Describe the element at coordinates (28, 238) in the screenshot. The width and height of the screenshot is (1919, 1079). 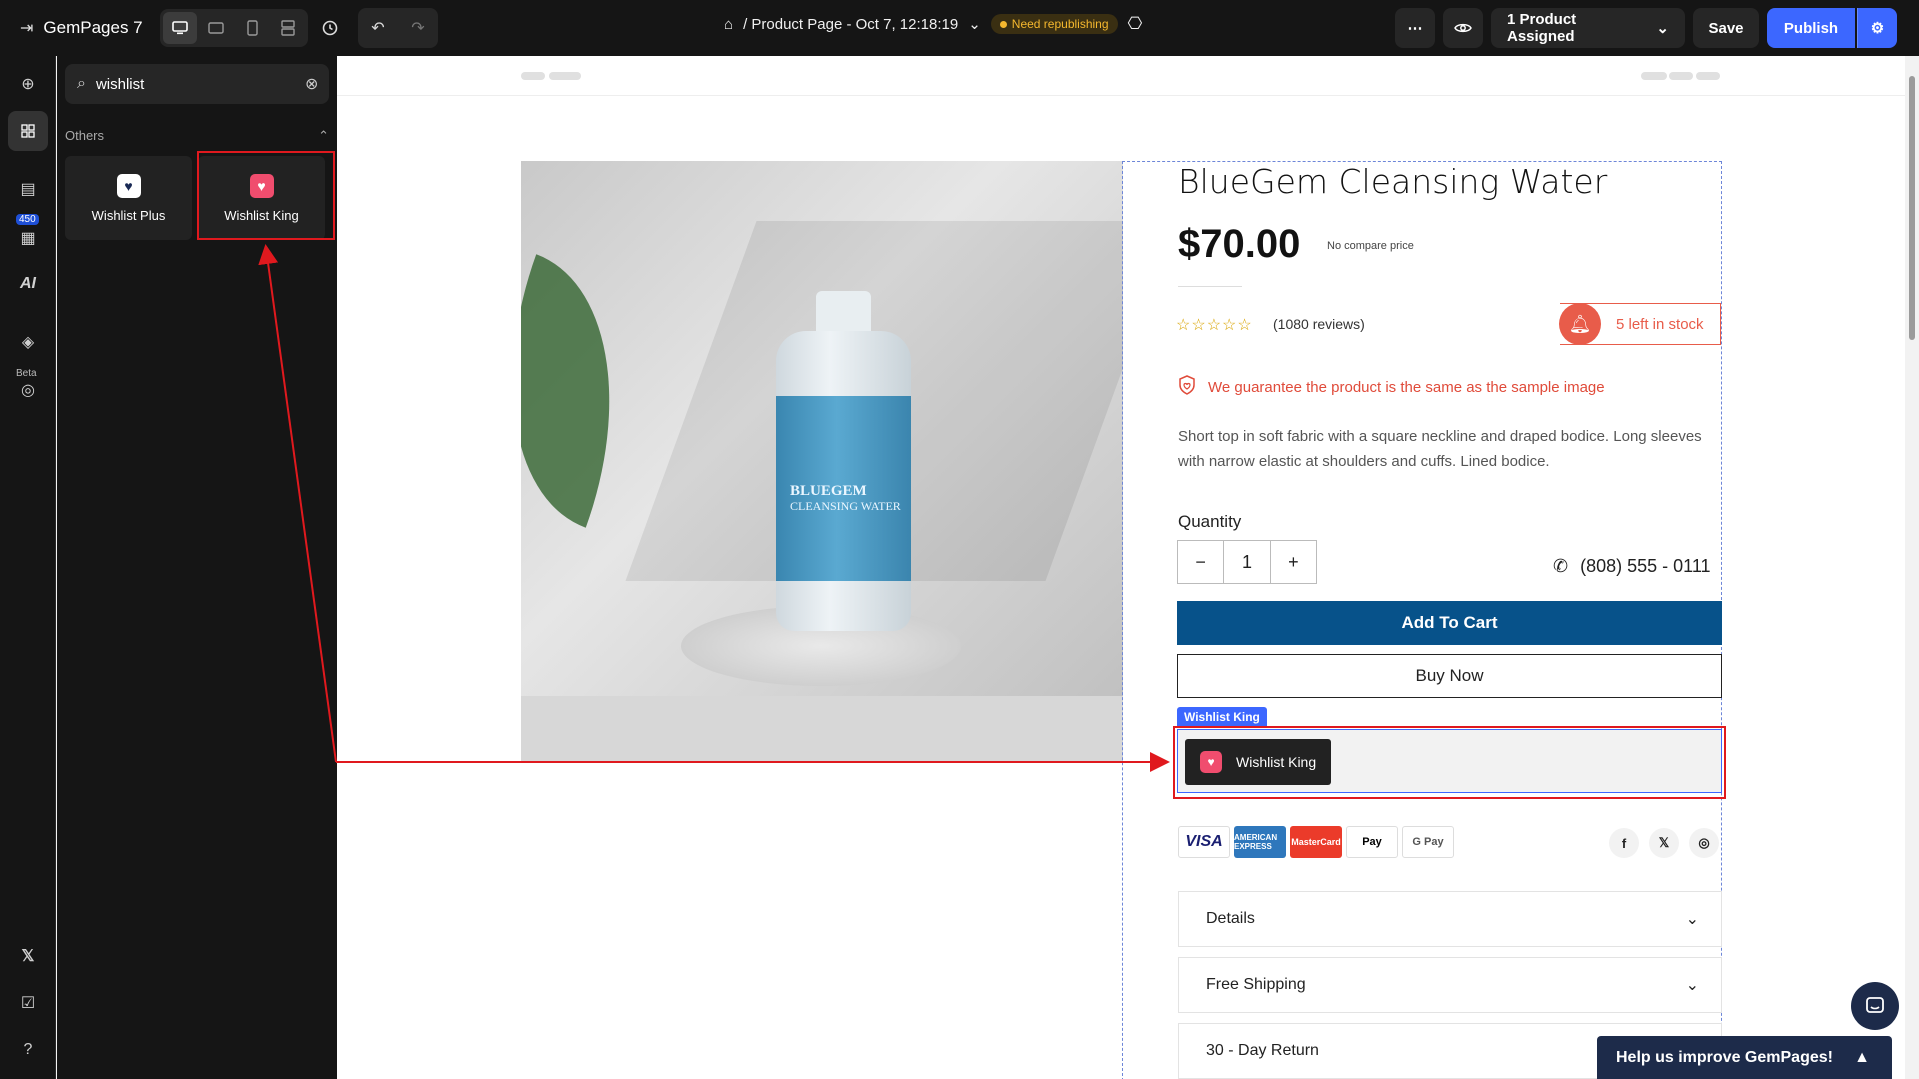
I see `library-icon: ▦` at that location.